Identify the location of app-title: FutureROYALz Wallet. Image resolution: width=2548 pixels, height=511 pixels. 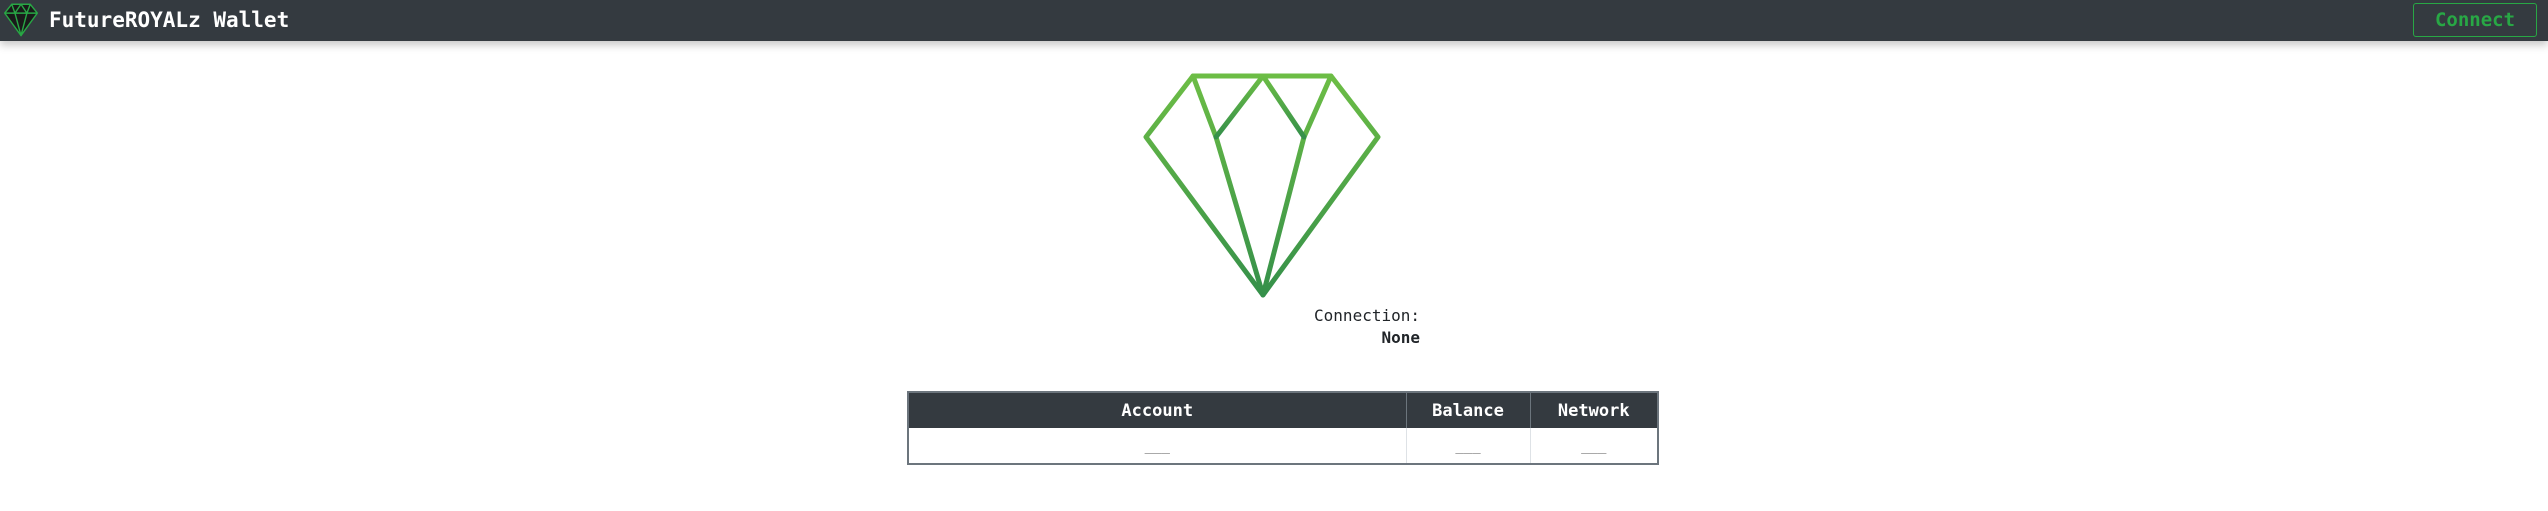
(169, 20).